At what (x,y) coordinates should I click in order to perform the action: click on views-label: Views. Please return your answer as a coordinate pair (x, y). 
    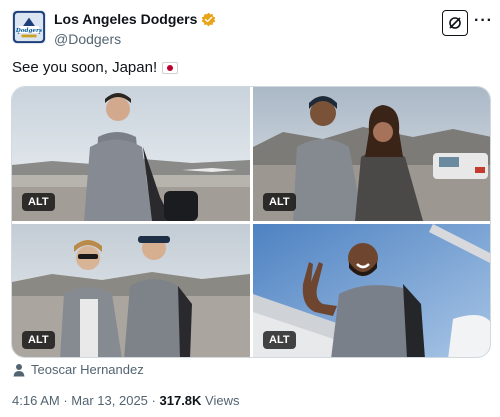
    Looking at the image, I should click on (222, 400).